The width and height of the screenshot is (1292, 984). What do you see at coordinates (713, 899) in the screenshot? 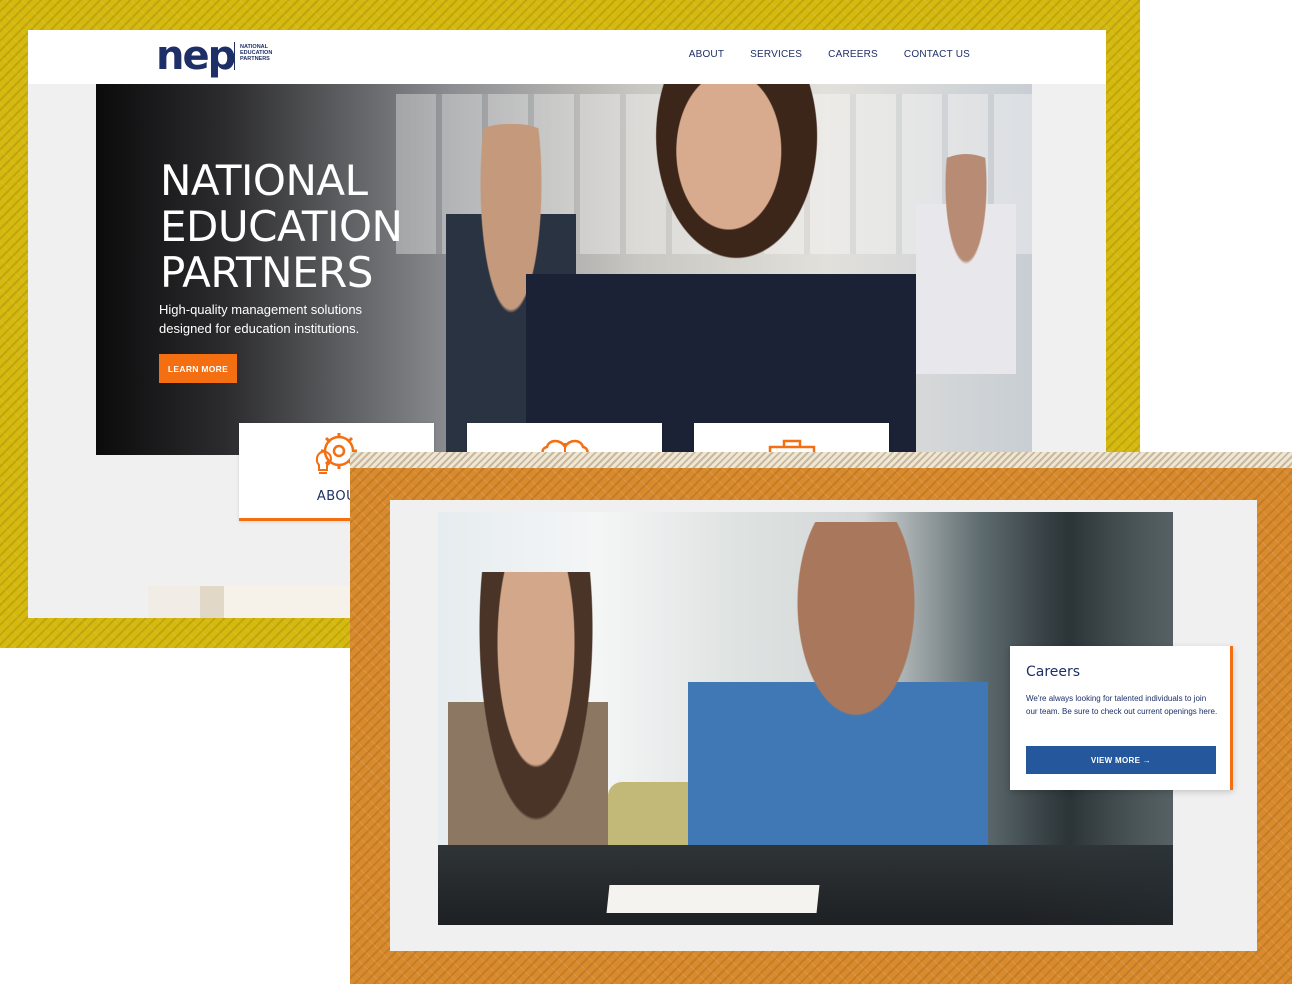
I see `meeting-photo-notebook` at bounding box center [713, 899].